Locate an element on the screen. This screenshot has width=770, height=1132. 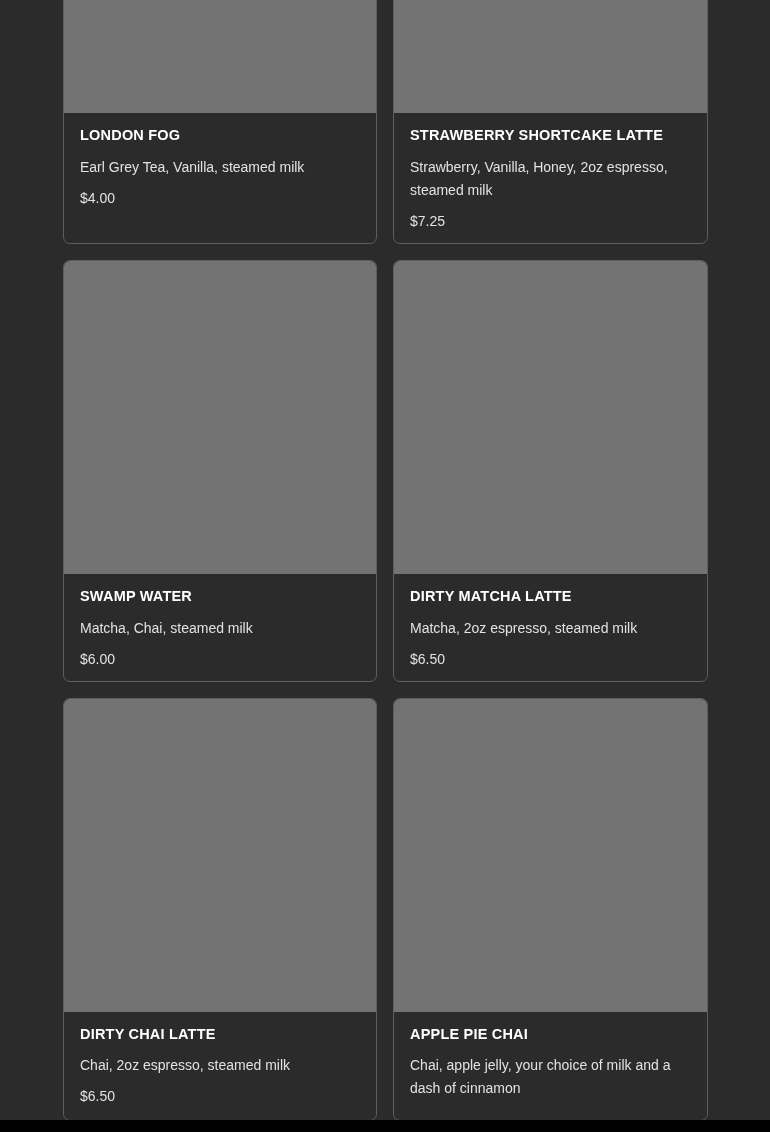
item-description: Earl Grey Tea, Vanilla, steamed milk is located at coordinates (193, 167).